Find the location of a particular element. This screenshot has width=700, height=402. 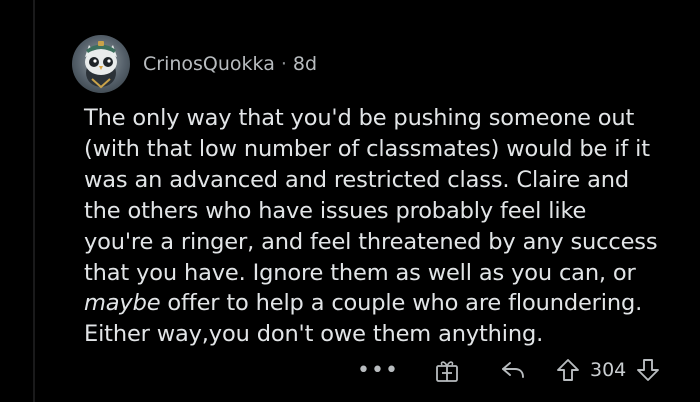

upvote-icon is located at coordinates (568, 370).